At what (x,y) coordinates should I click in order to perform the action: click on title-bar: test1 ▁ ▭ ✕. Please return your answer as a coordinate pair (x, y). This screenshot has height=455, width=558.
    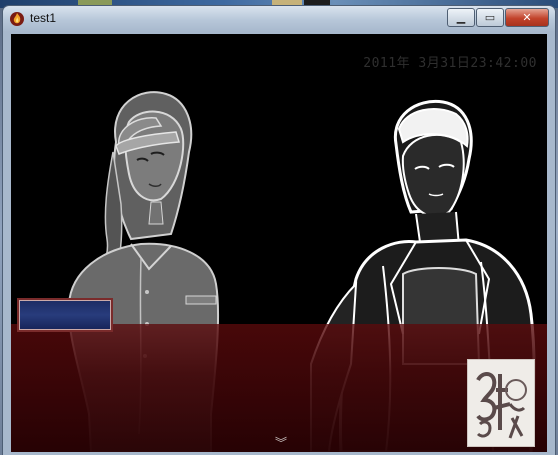
    Looking at the image, I should click on (279, 19).